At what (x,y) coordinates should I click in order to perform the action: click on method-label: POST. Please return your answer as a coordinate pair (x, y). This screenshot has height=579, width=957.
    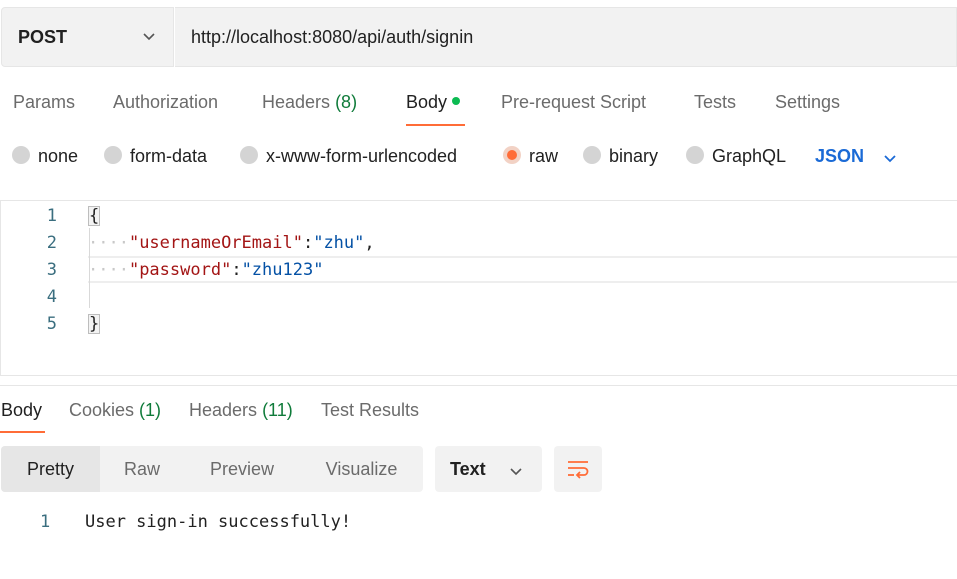
    Looking at the image, I should click on (43, 37).